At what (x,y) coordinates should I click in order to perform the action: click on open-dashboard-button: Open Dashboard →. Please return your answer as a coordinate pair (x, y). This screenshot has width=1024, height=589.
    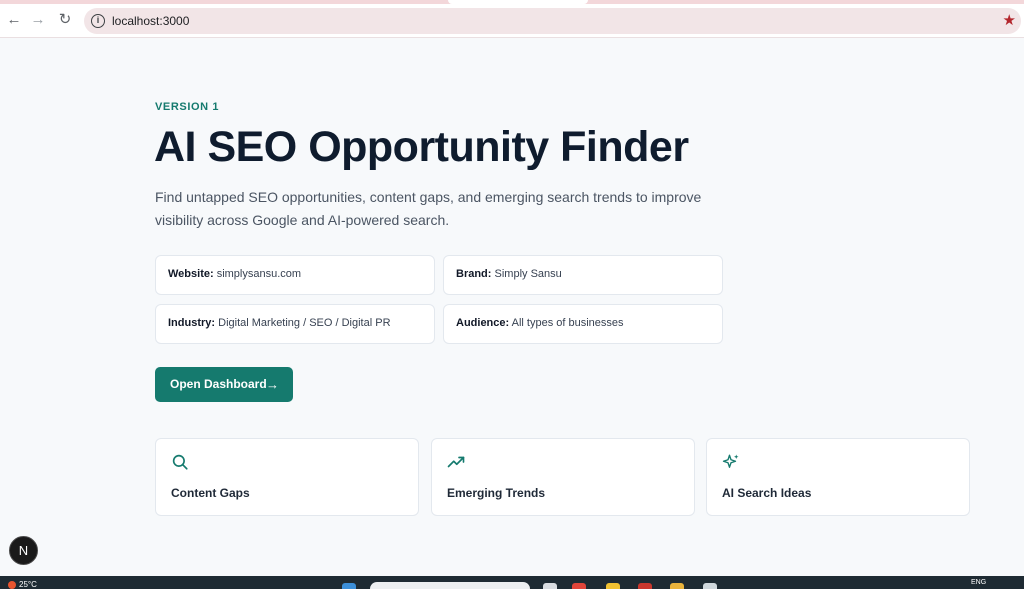
    Looking at the image, I should click on (224, 384).